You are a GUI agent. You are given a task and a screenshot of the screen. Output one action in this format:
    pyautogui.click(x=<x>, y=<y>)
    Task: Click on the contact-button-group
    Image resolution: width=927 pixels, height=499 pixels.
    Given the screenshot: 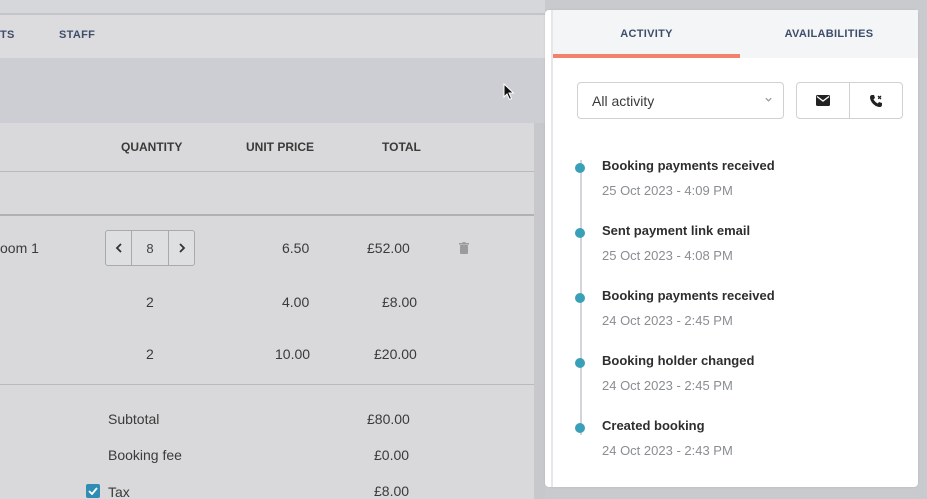 What is the action you would take?
    pyautogui.click(x=849, y=100)
    